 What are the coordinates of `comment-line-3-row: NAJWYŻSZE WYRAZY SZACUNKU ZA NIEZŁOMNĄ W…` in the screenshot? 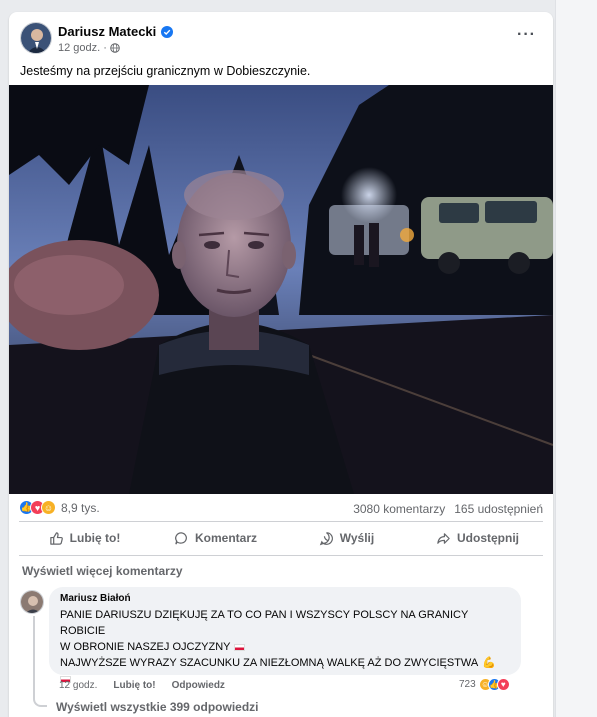 It's located at (285, 663).